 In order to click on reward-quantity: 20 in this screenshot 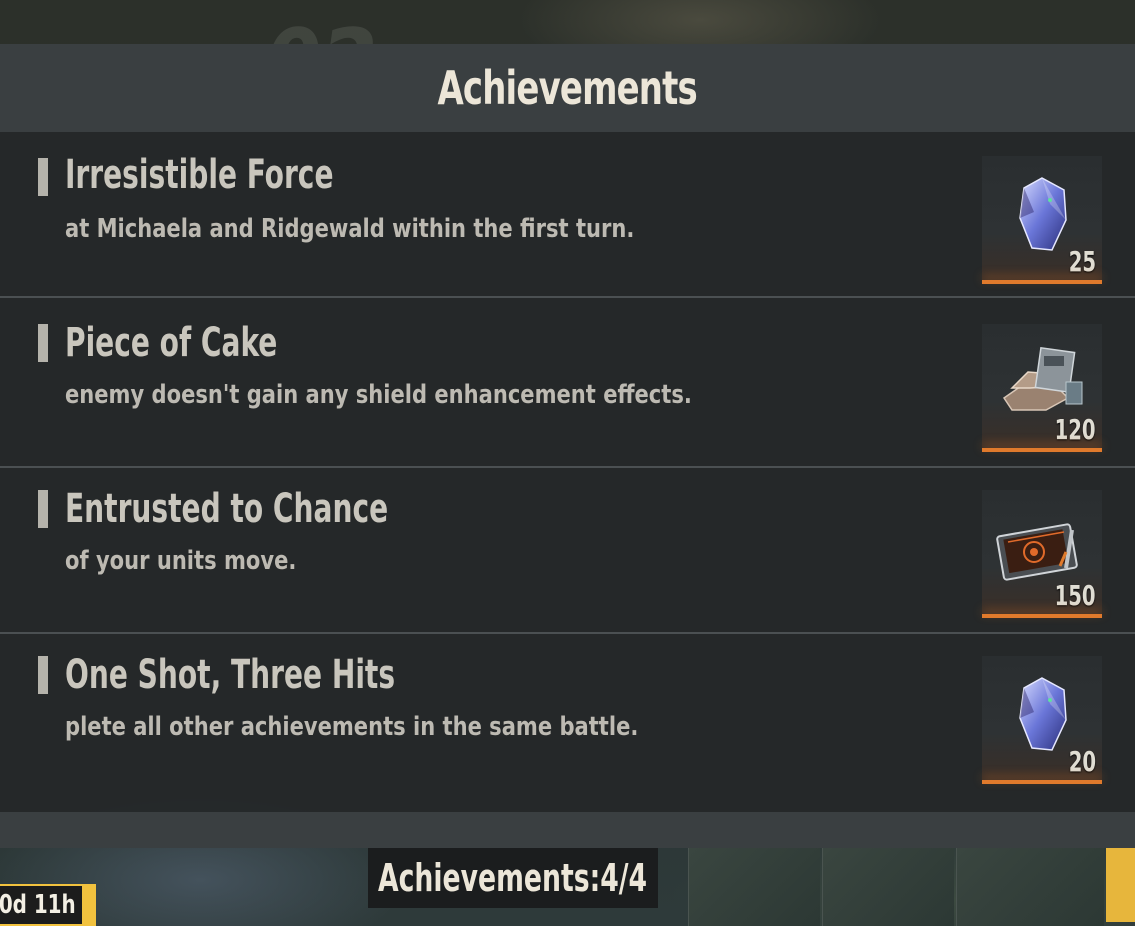, I will do `click(1082, 761)`.